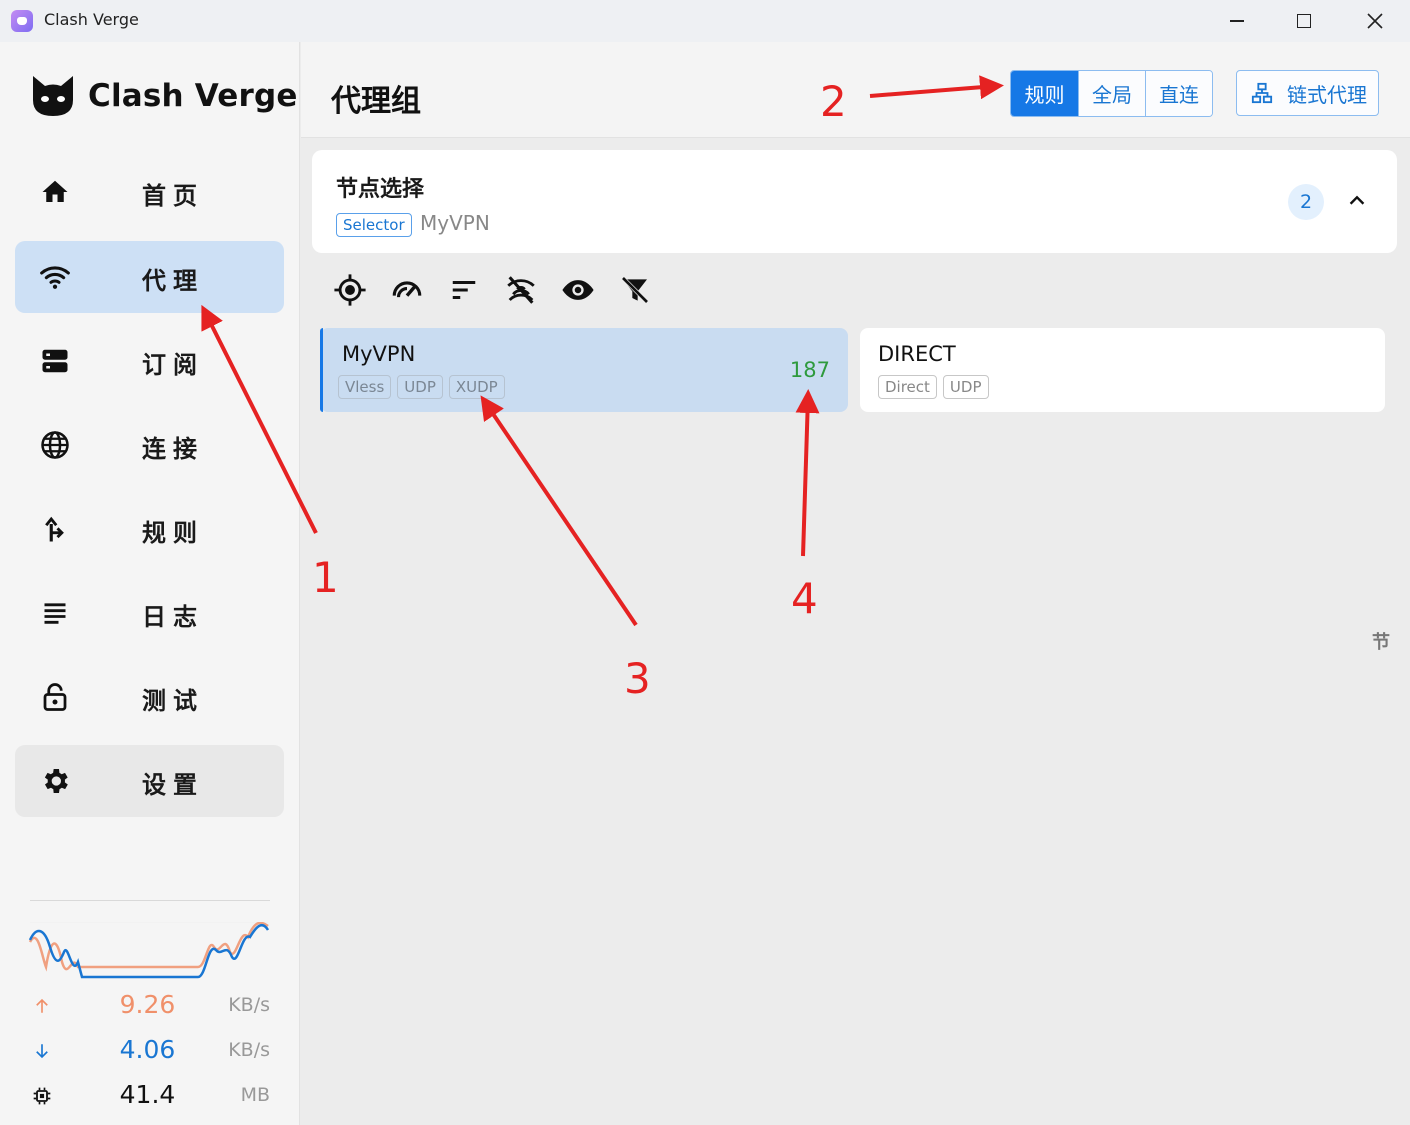 The width and height of the screenshot is (1410, 1125). Describe the element at coordinates (193, 96) in the screenshot. I see `logo-text: Clash Verge` at that location.